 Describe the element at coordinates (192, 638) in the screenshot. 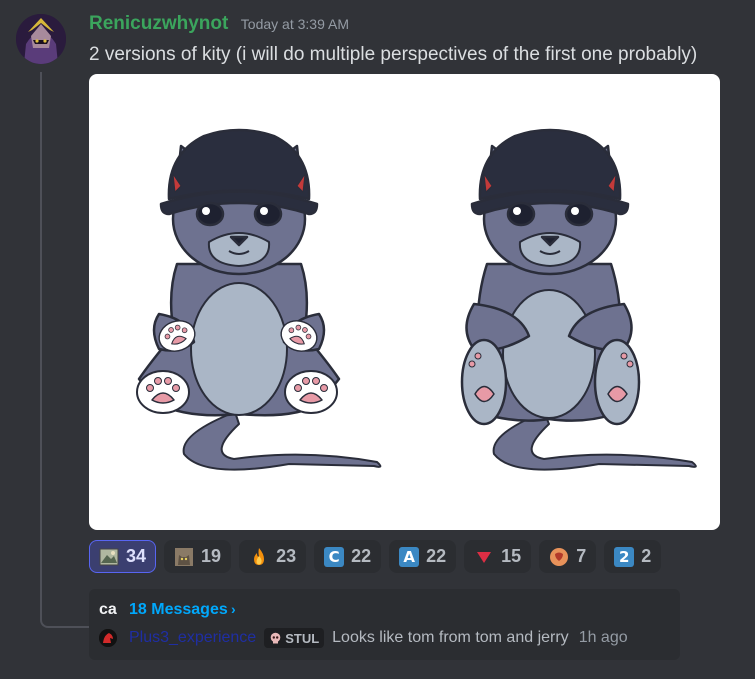

I see `reply-author-name: Plus3_experience` at that location.